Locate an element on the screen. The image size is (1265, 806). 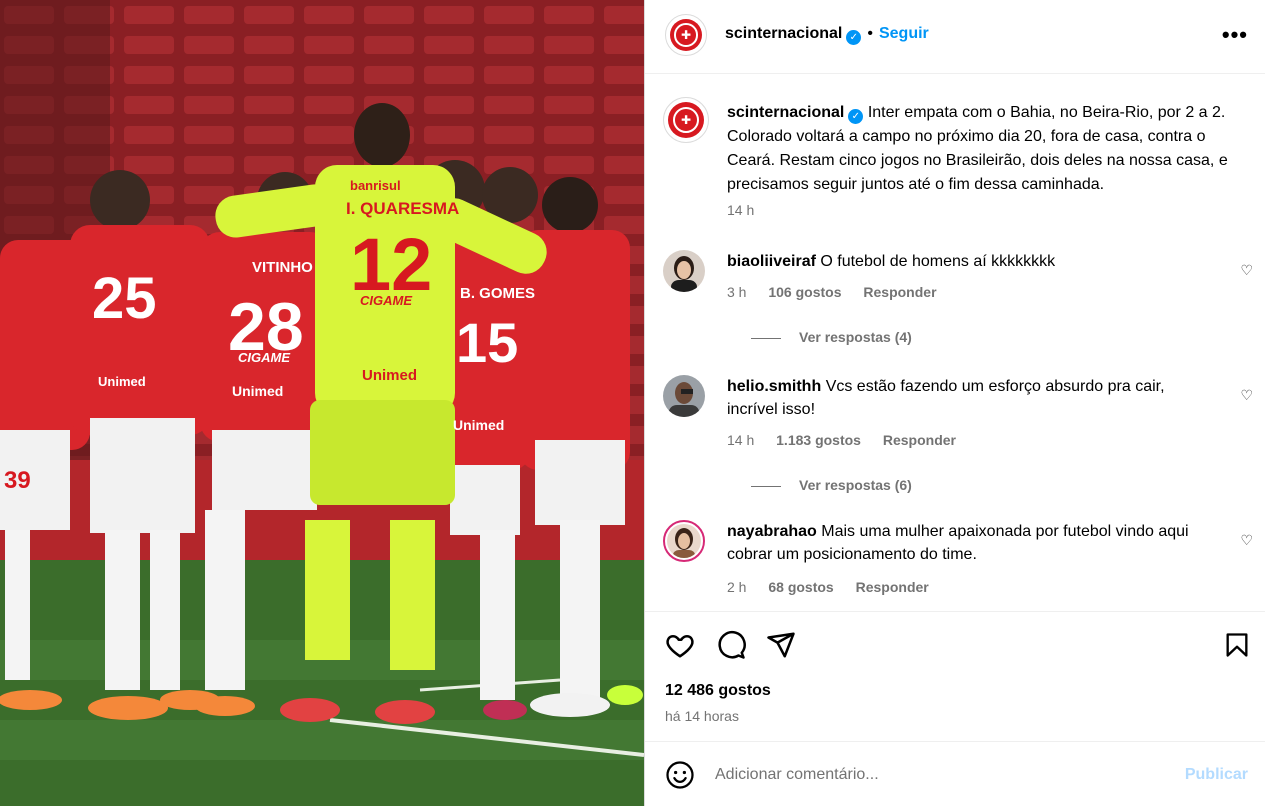
caption-avatar: ✚ is located at coordinates (686, 120).